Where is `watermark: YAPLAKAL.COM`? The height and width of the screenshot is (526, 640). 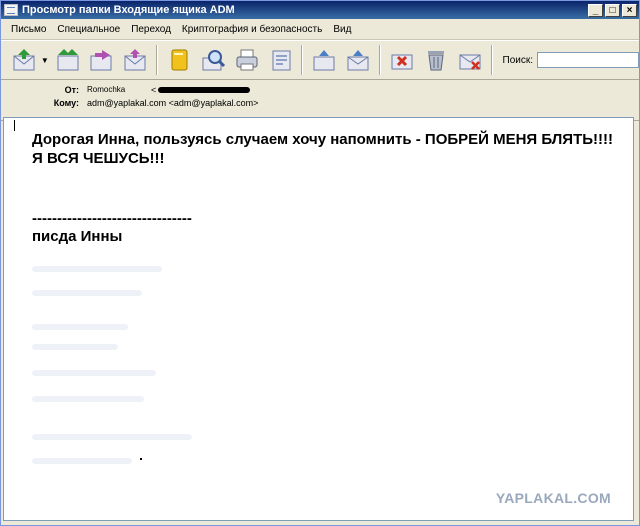
watermark: YAPLAKAL.COM is located at coordinates (553, 498).